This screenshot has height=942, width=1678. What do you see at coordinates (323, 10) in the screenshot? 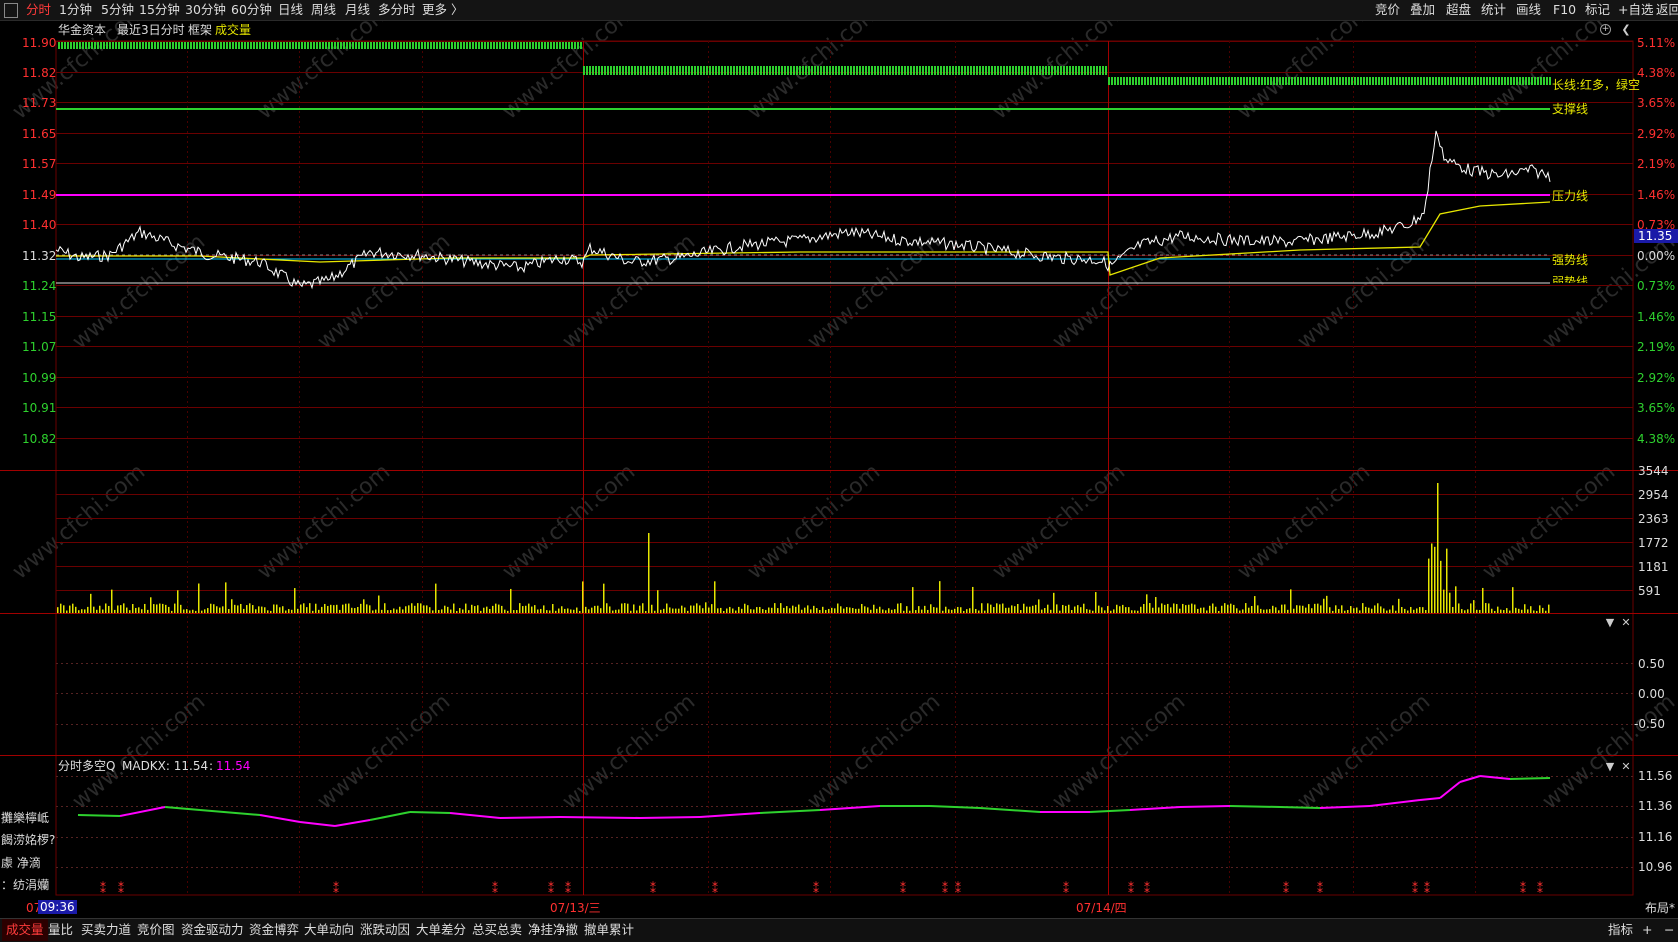
I see `tab-weekly: 周线` at bounding box center [323, 10].